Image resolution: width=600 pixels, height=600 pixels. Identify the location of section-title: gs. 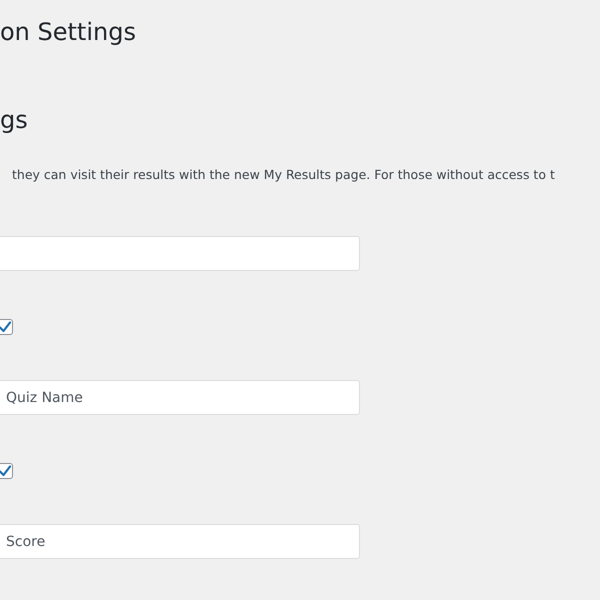
(14, 120).